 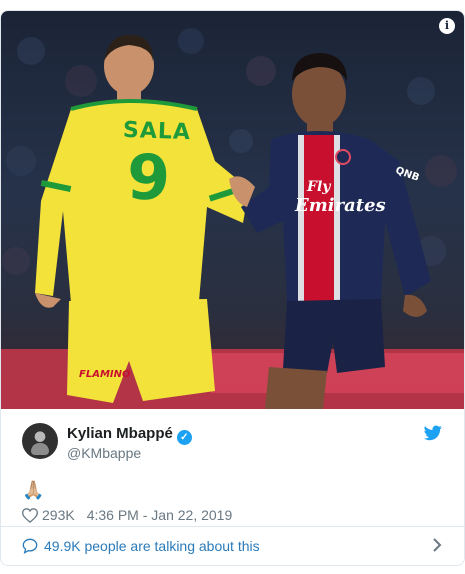 What do you see at coordinates (105, 374) in the screenshot?
I see `left-shorts-sponsor: FLAMINO` at bounding box center [105, 374].